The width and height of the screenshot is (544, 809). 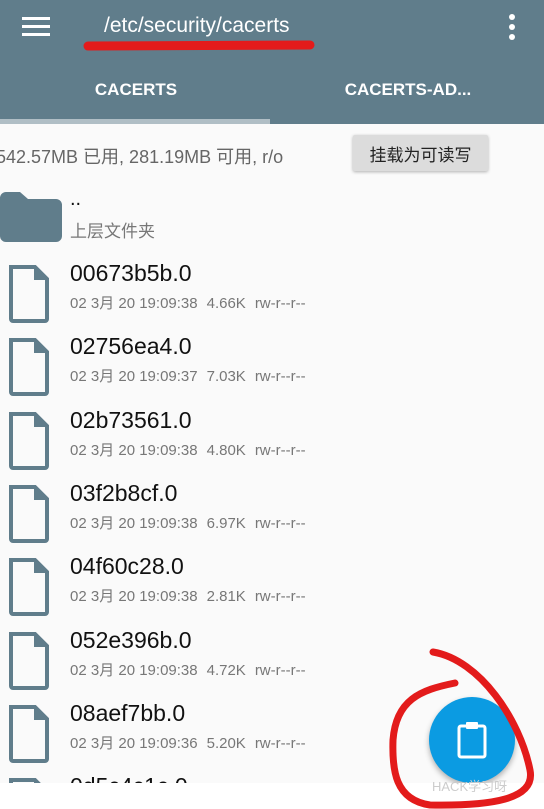 What do you see at coordinates (512, 27) in the screenshot?
I see `more-vert-icon` at bounding box center [512, 27].